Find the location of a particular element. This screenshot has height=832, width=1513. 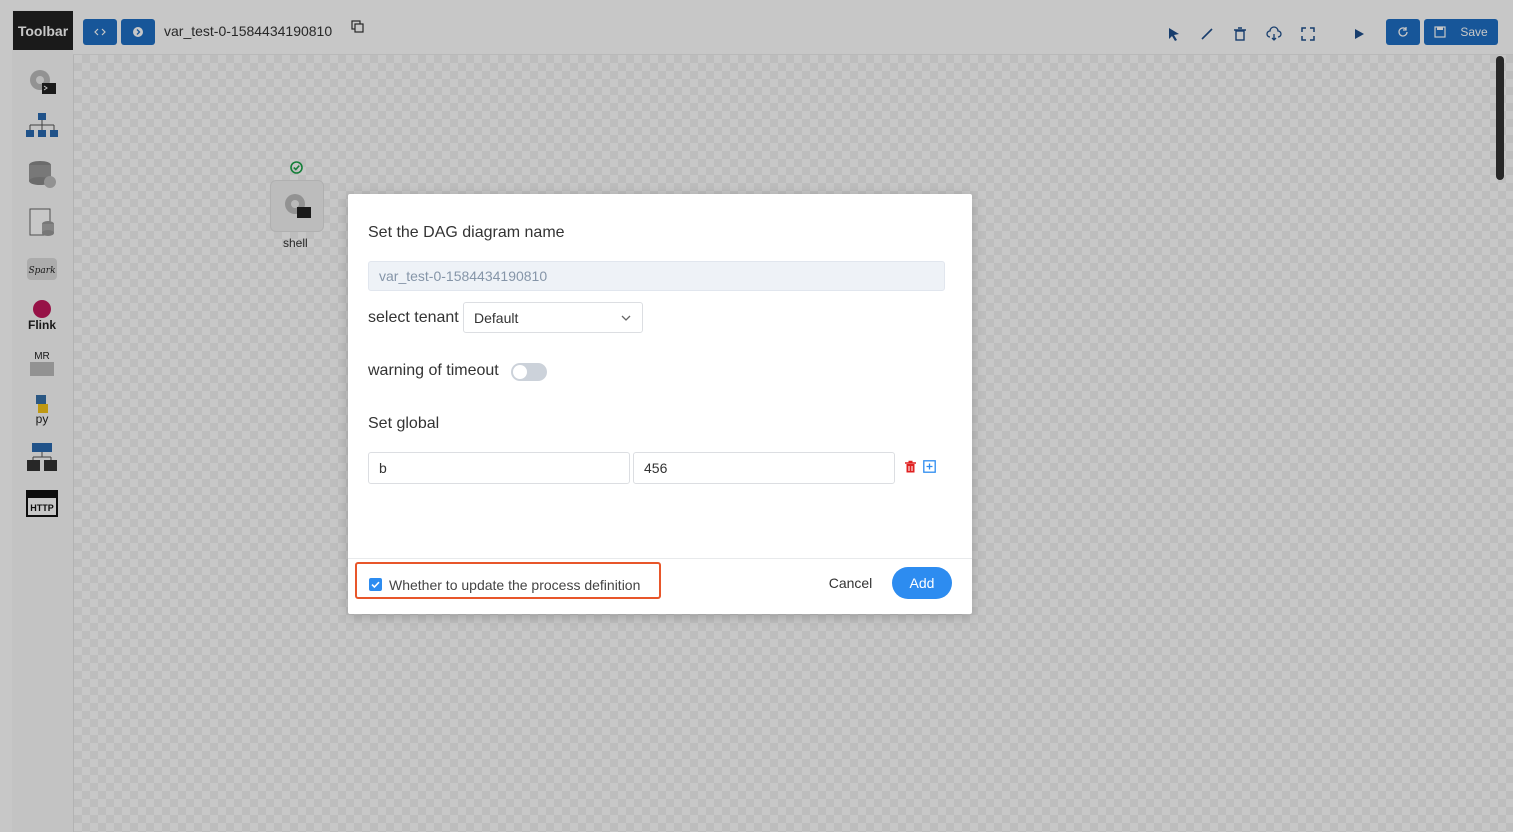

global-param-value-input is located at coordinates (764, 468).